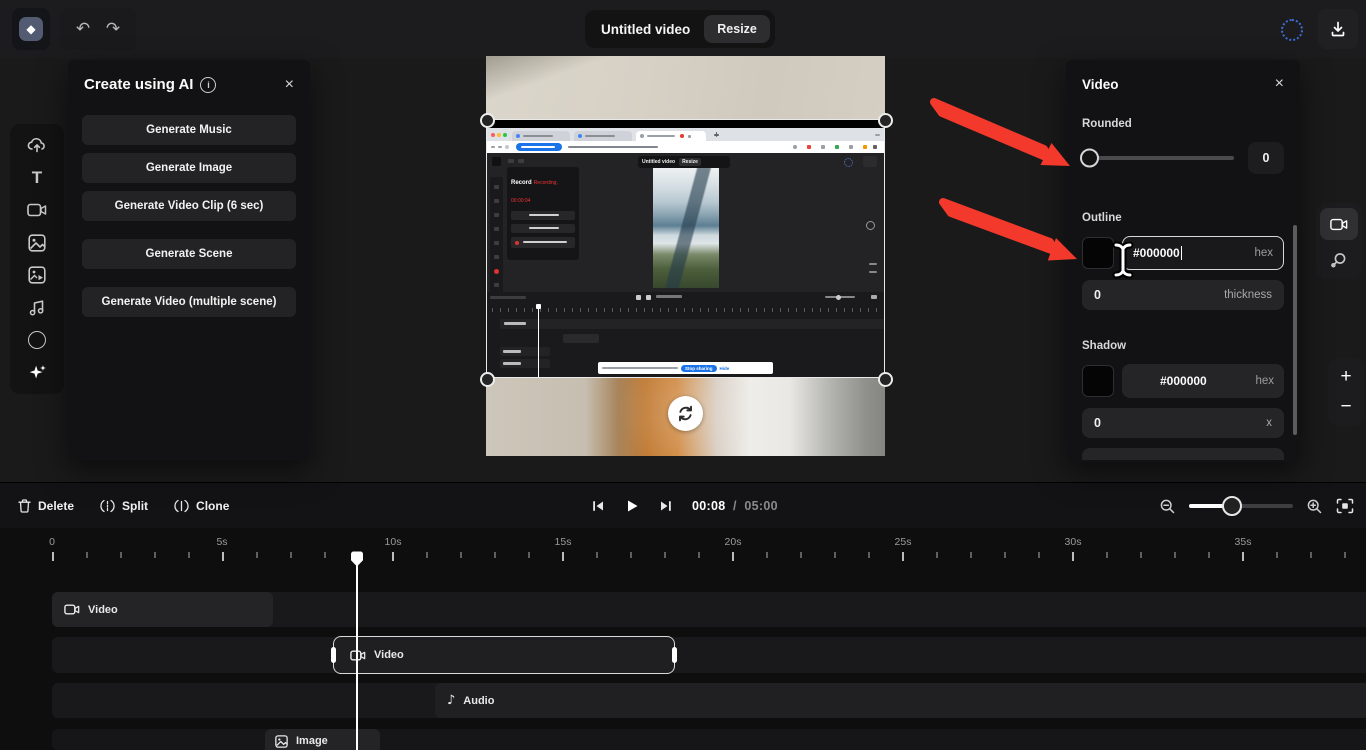 The image size is (1366, 750). Describe the element at coordinates (37, 243) in the screenshot. I see `image-tool-icon` at that location.